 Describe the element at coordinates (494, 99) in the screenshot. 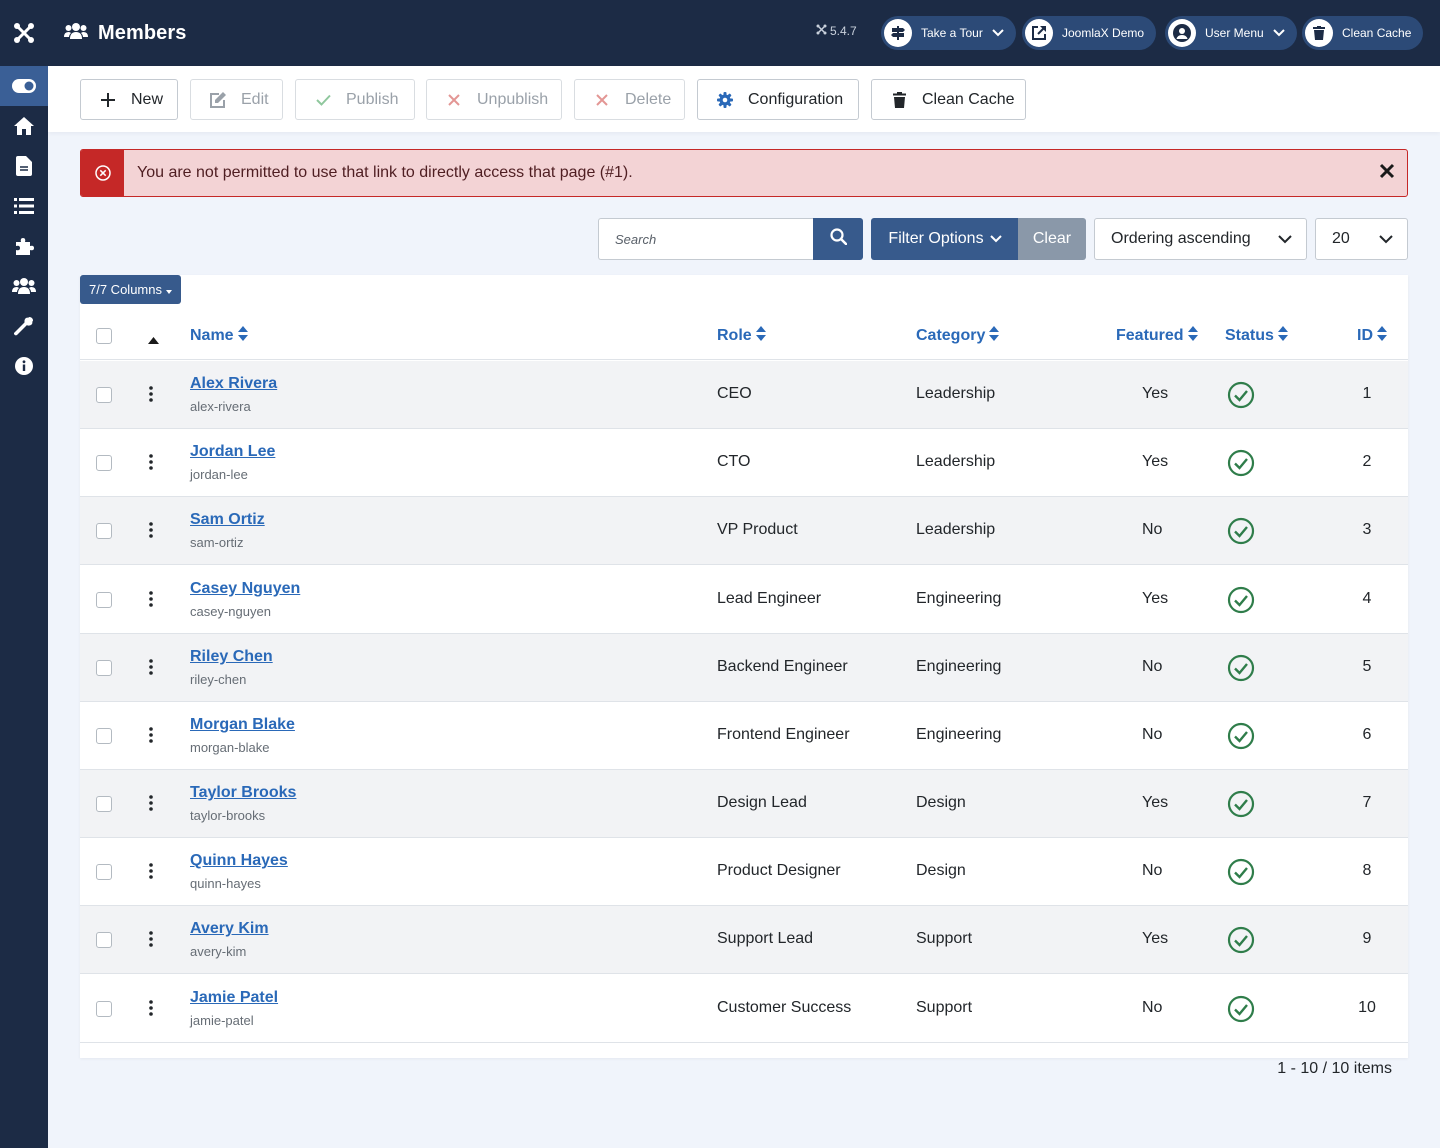

I see `unpublish-button: Unpublish` at that location.